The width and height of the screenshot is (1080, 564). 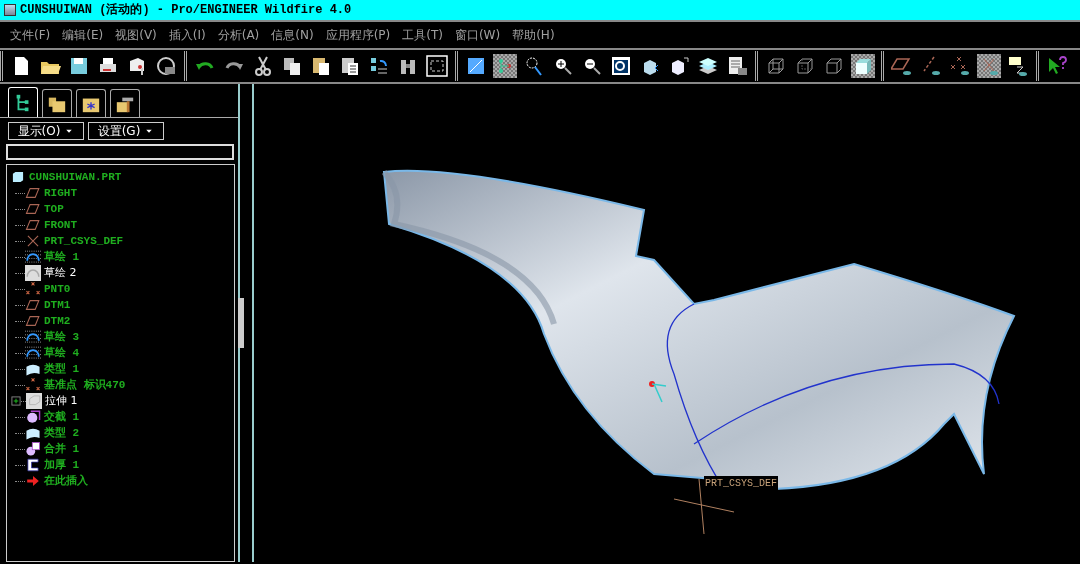 I want to click on hidden-line-cube-icon, so click(x=805, y=66).